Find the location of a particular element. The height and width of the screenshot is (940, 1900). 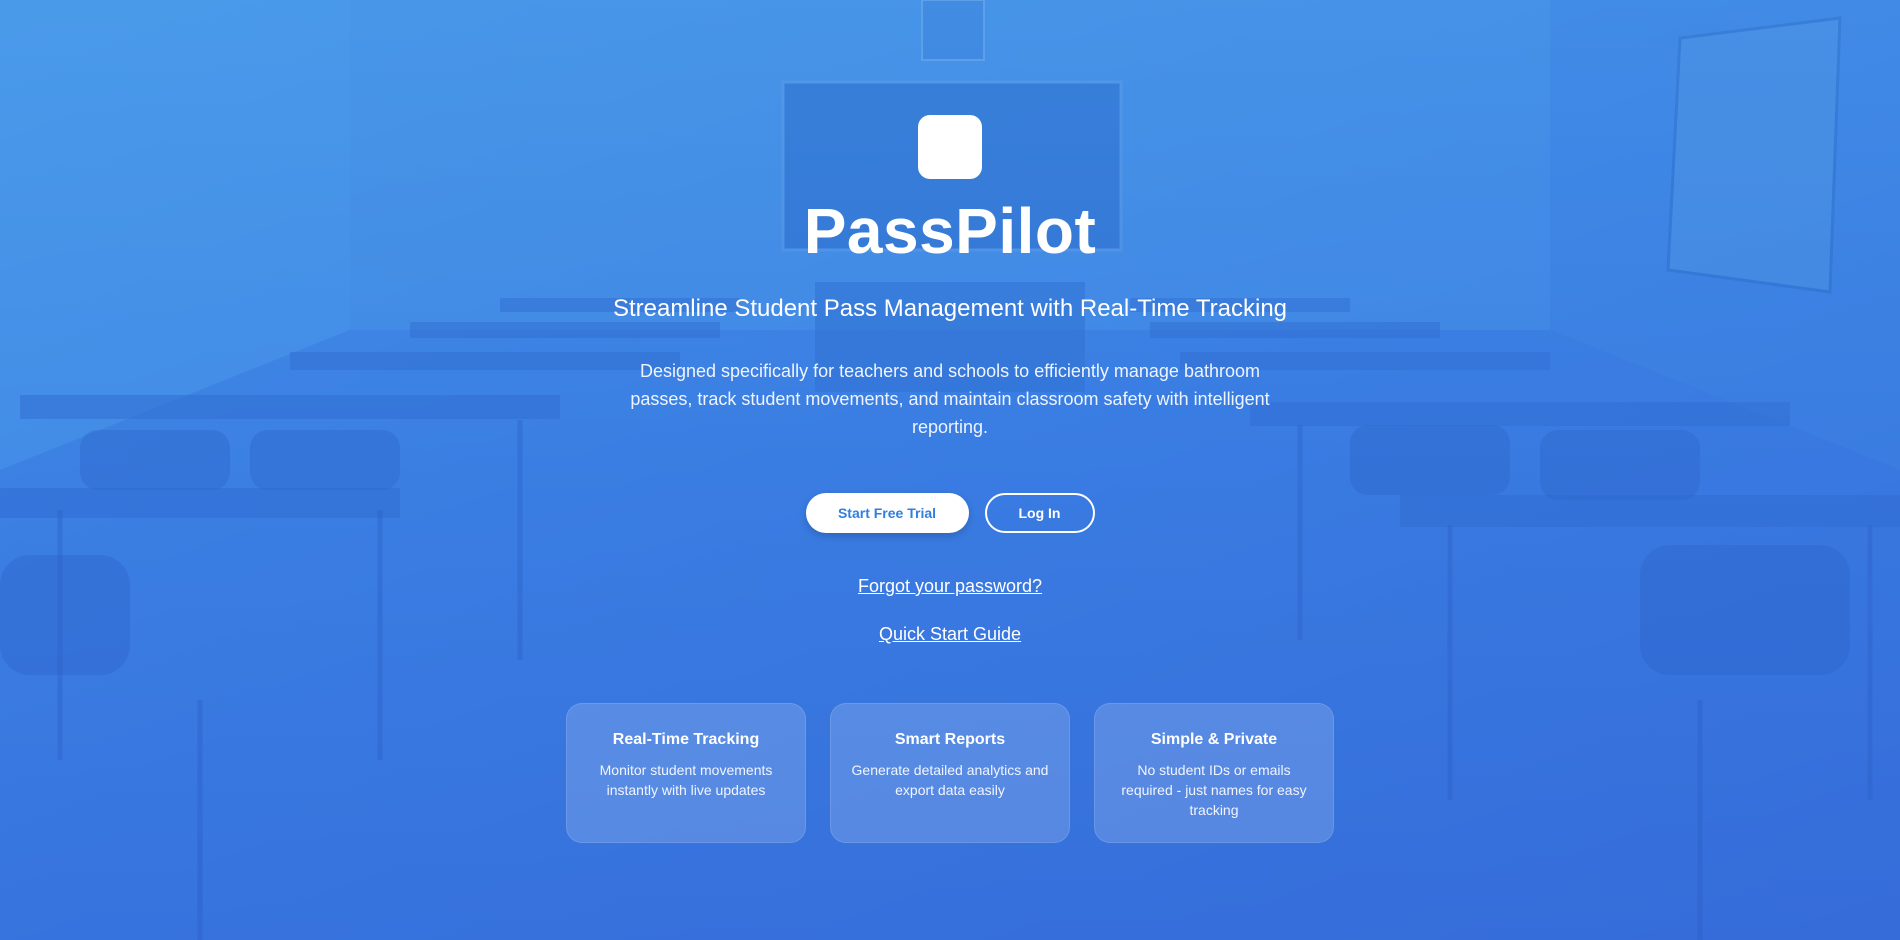

cta-buttons: Start Free Trial Log In is located at coordinates (950, 513).